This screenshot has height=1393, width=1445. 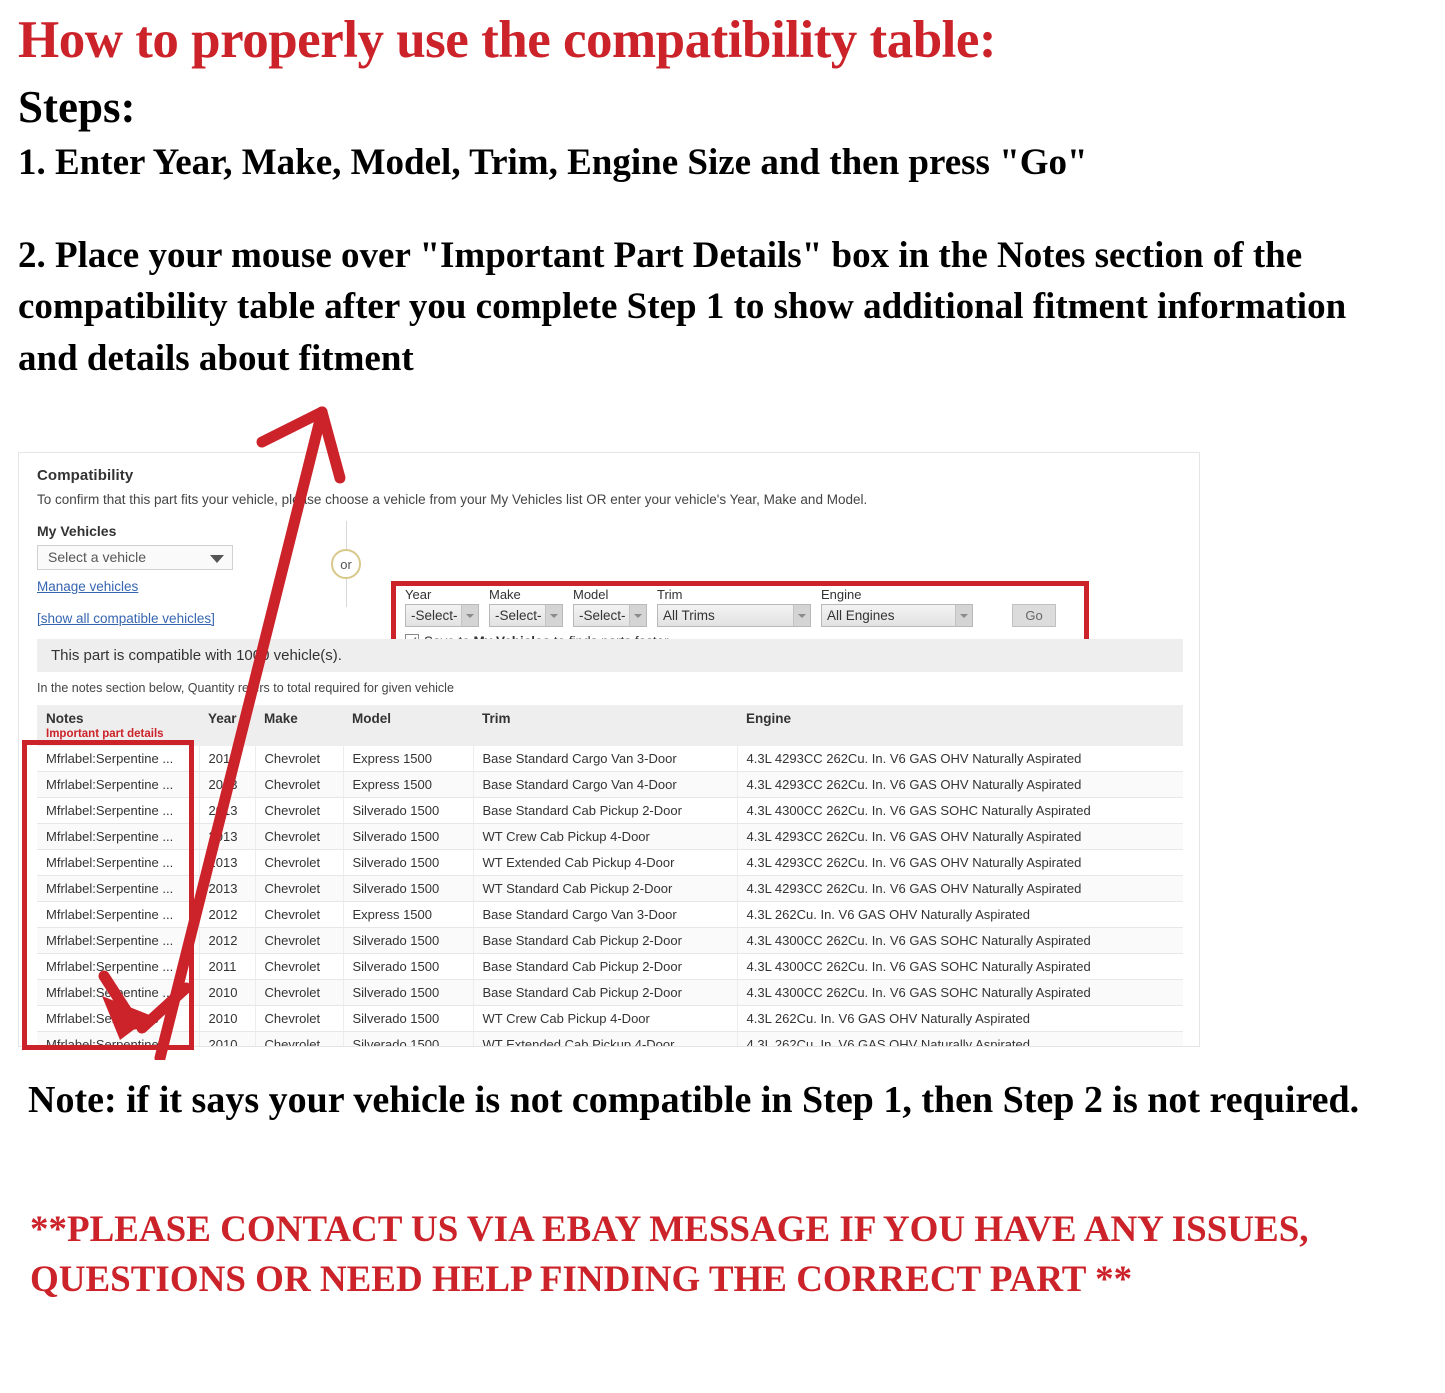 What do you see at coordinates (126, 618) in the screenshot?
I see `show-all-compatible-vehicles-link: [show all compatible vehicles]` at bounding box center [126, 618].